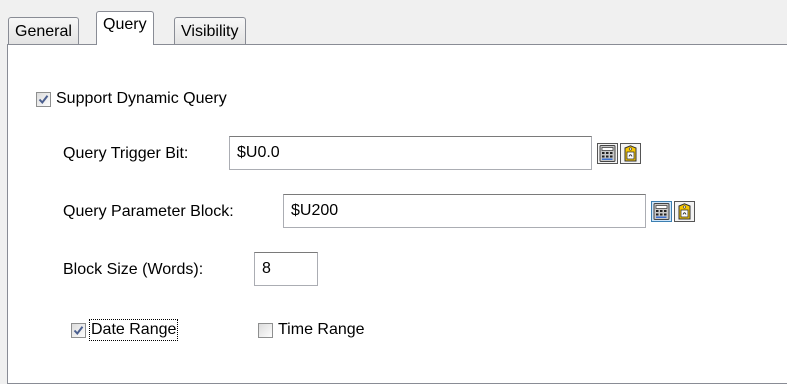 This screenshot has width=787, height=384. Describe the element at coordinates (210, 30) in the screenshot. I see `tab-visibility: Visibility` at that location.